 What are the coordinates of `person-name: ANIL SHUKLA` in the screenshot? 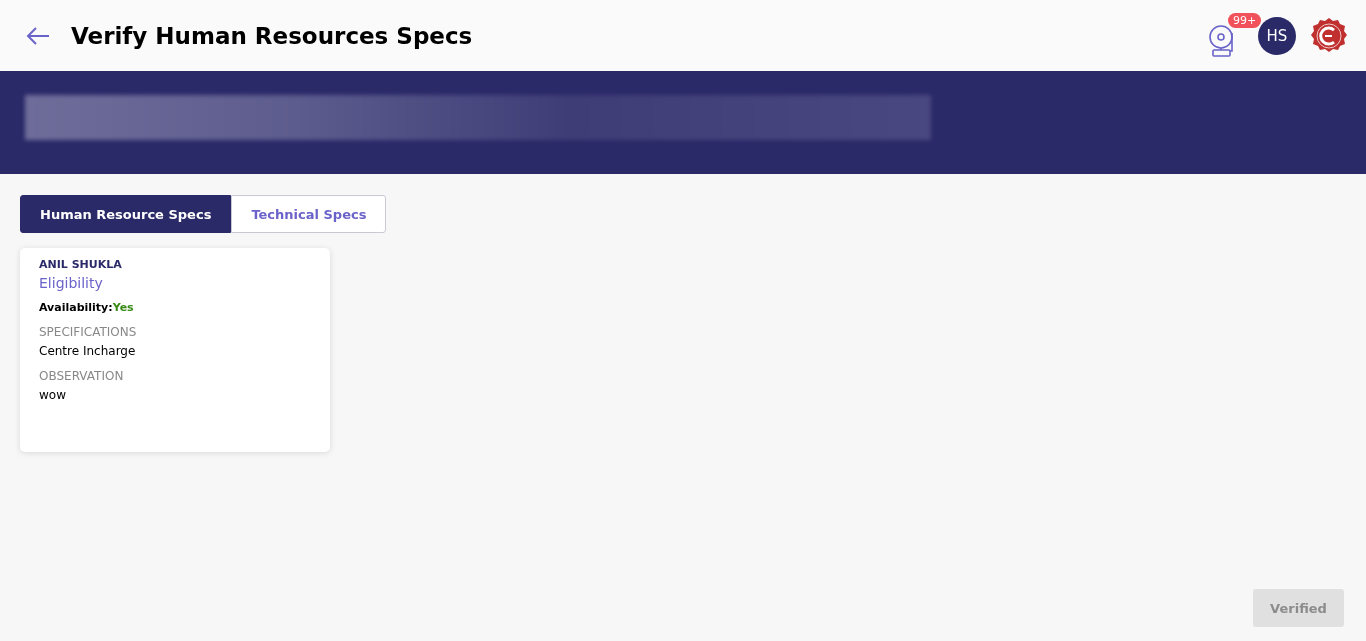 It's located at (81, 264).